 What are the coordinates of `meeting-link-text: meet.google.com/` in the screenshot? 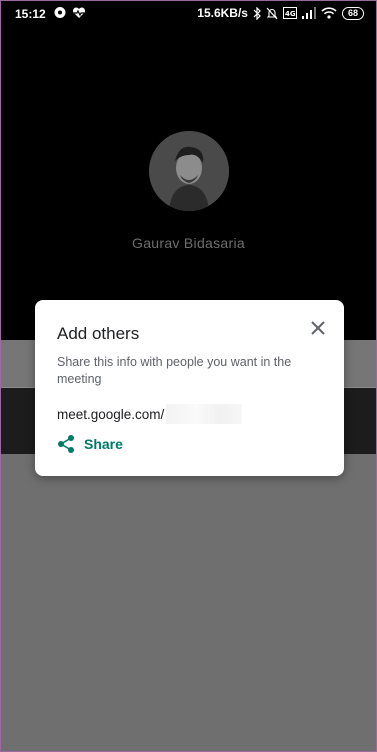 It's located at (111, 414).